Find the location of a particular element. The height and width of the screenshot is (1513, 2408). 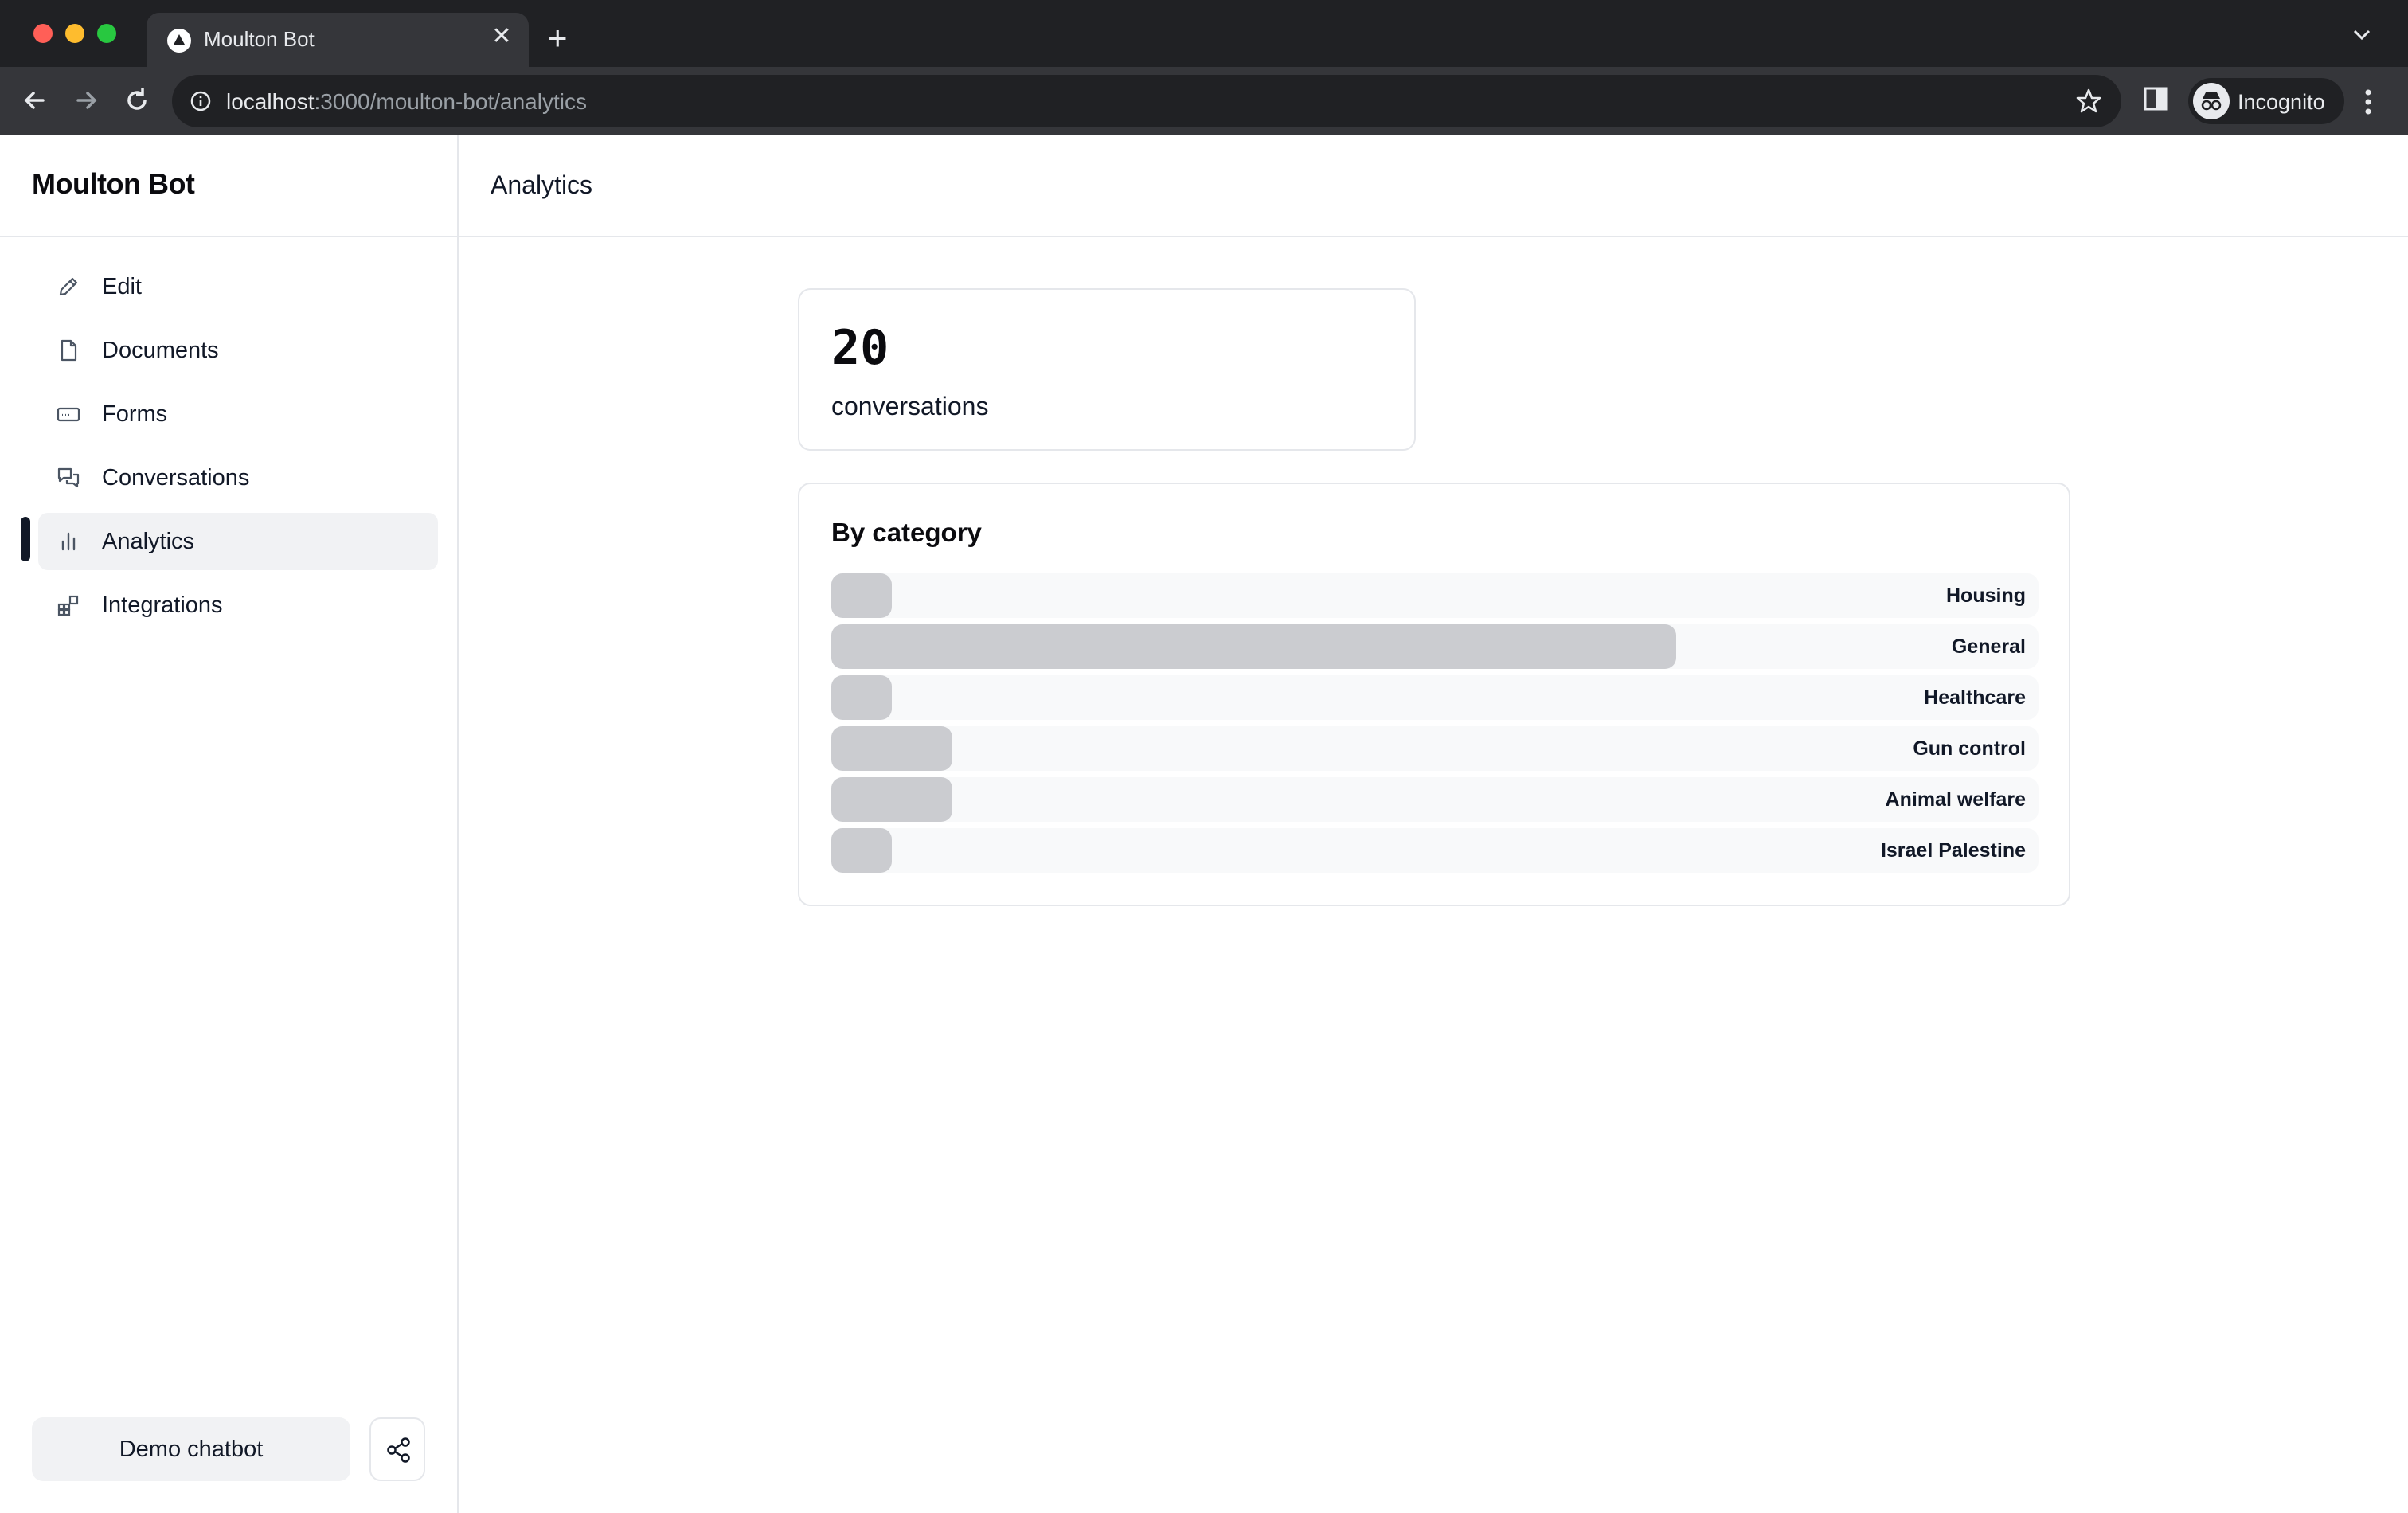

new-tab-icon: + is located at coordinates (558, 39).